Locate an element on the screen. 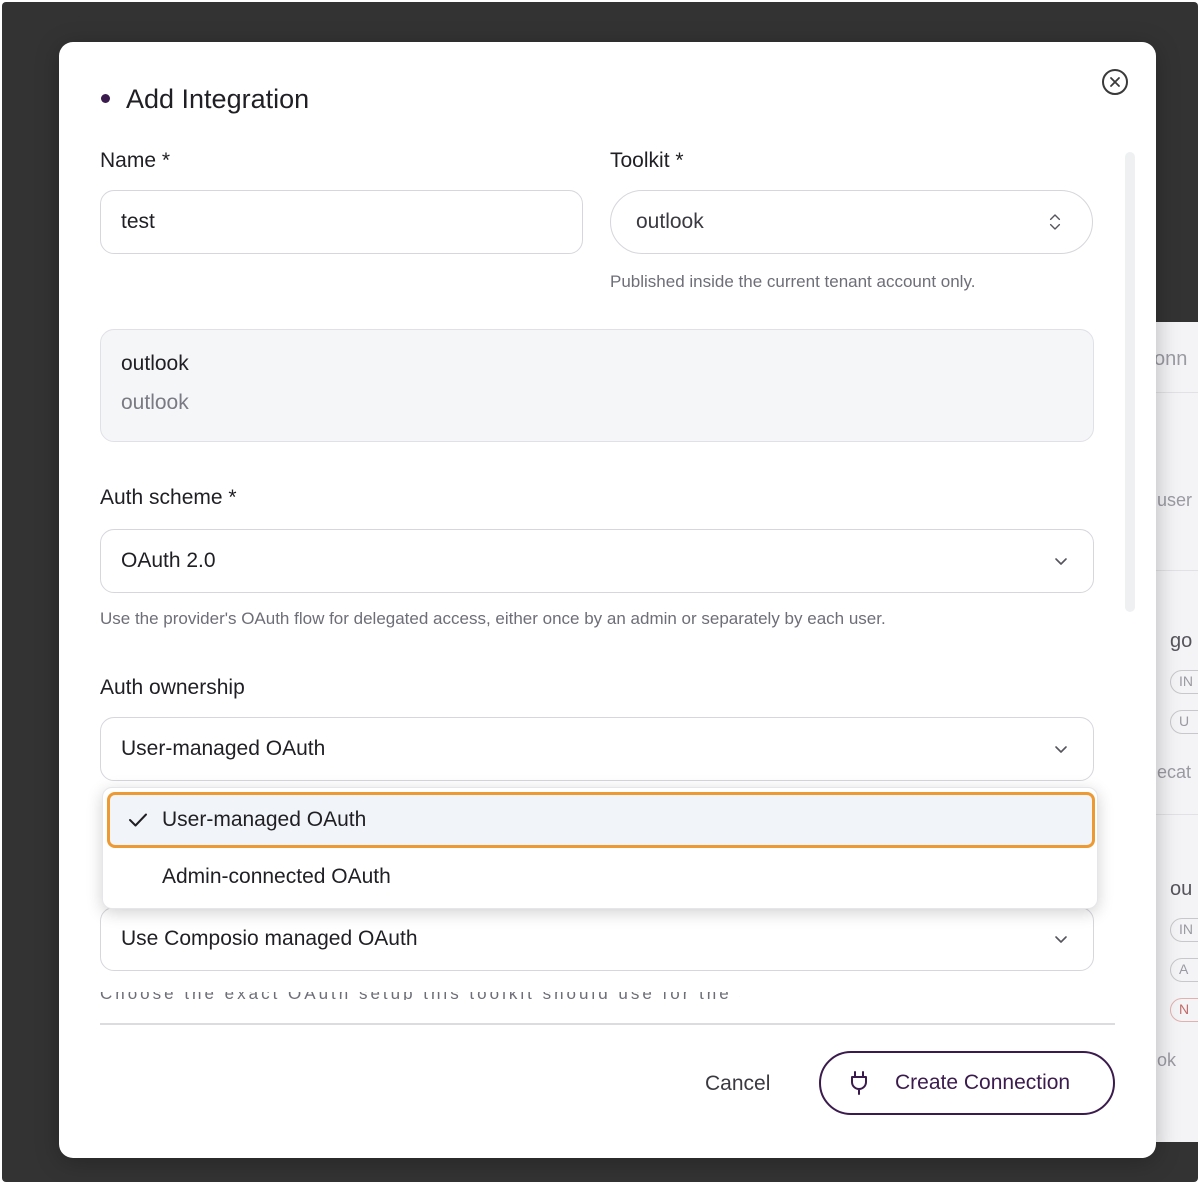 This screenshot has width=1200, height=1184. close-icon is located at coordinates (1115, 82).